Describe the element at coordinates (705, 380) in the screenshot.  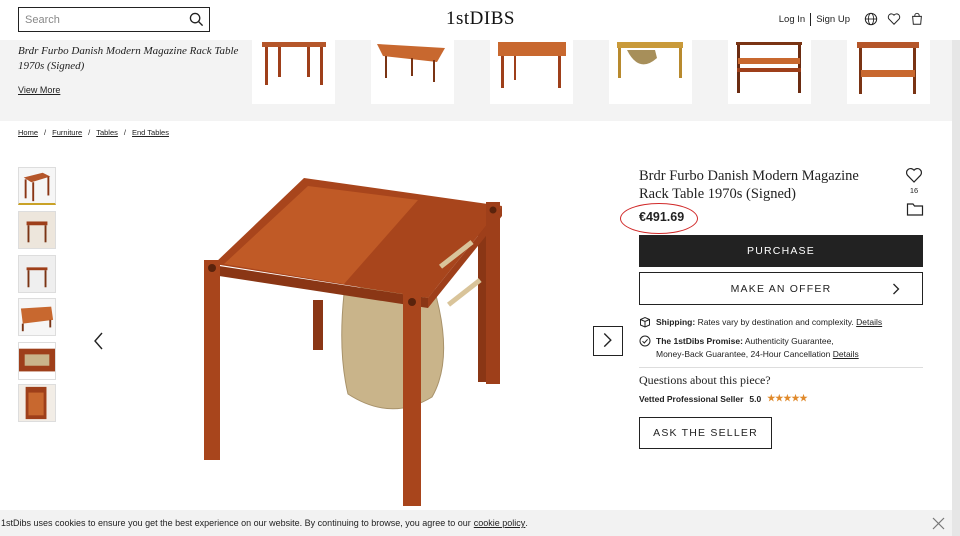
I see `questions-heading: Questions about this piece?` at that location.